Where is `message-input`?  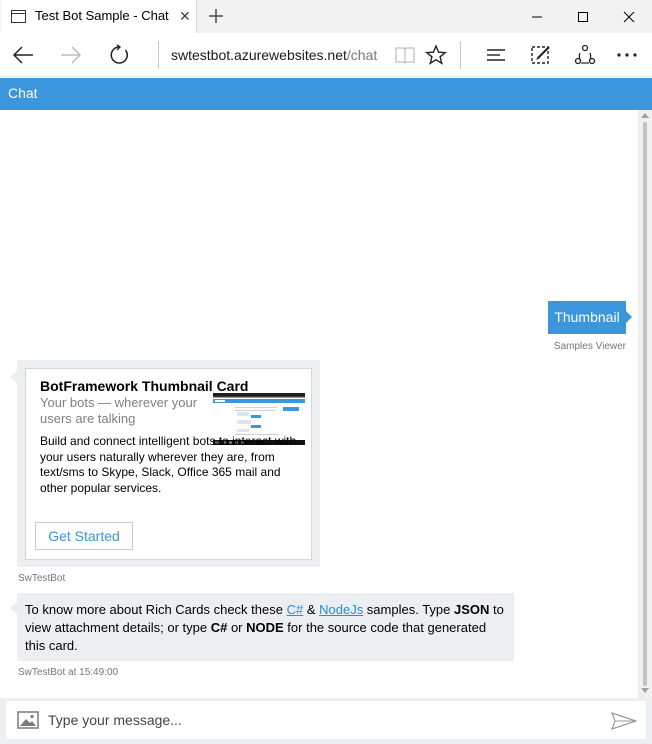 message-input is located at coordinates (318, 720).